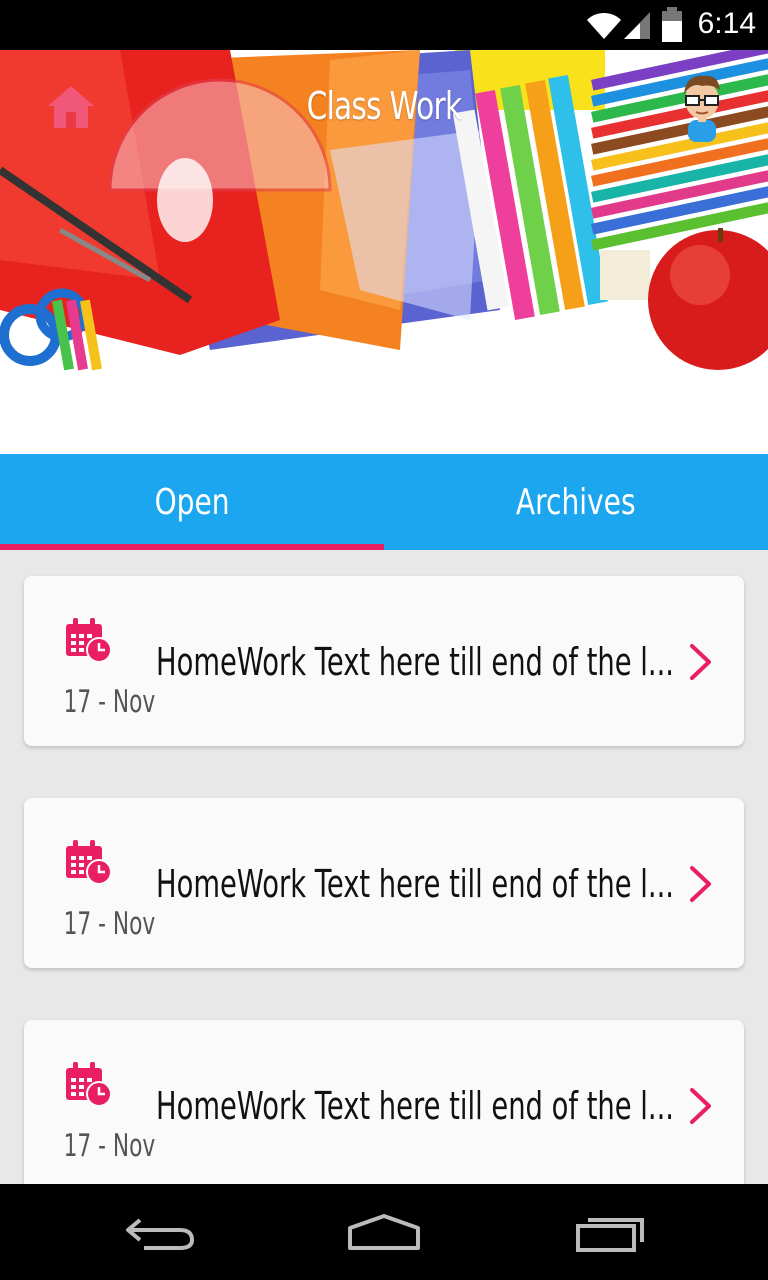  What do you see at coordinates (160, 1232) in the screenshot?
I see `back-icon` at bounding box center [160, 1232].